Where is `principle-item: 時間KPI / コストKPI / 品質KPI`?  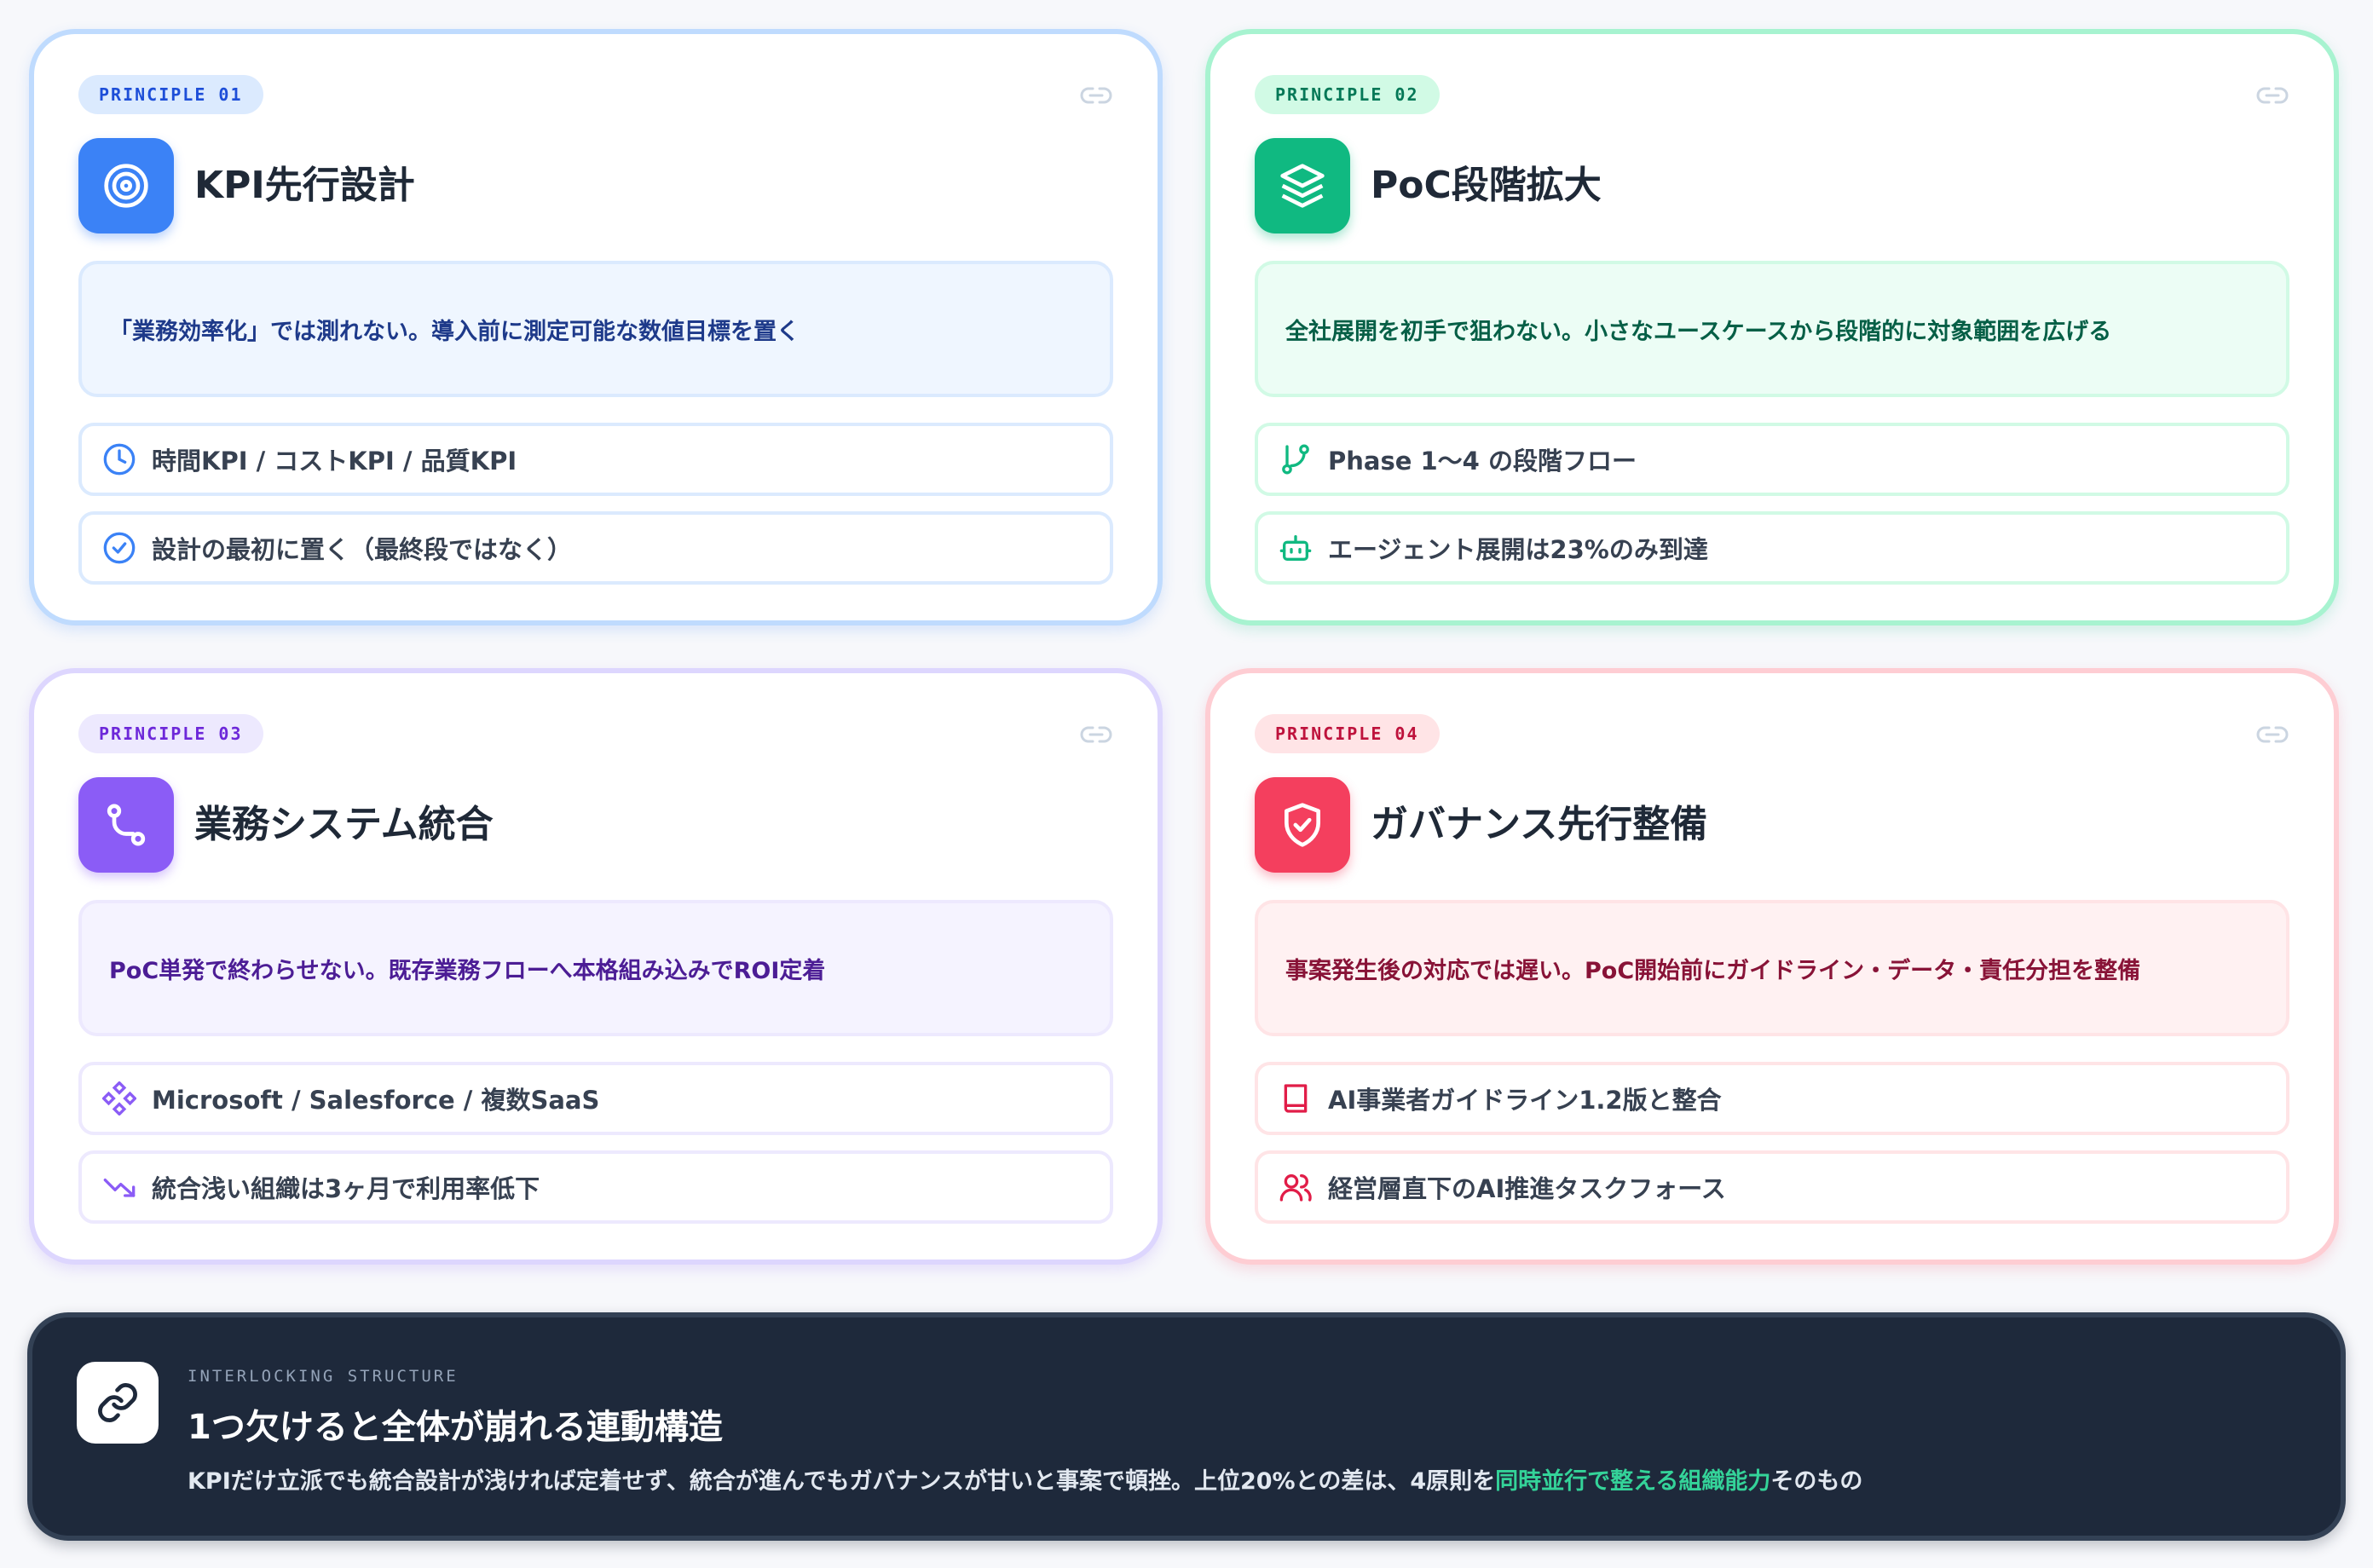 principle-item: 時間KPI / コストKPI / 品質KPI is located at coordinates (595, 459).